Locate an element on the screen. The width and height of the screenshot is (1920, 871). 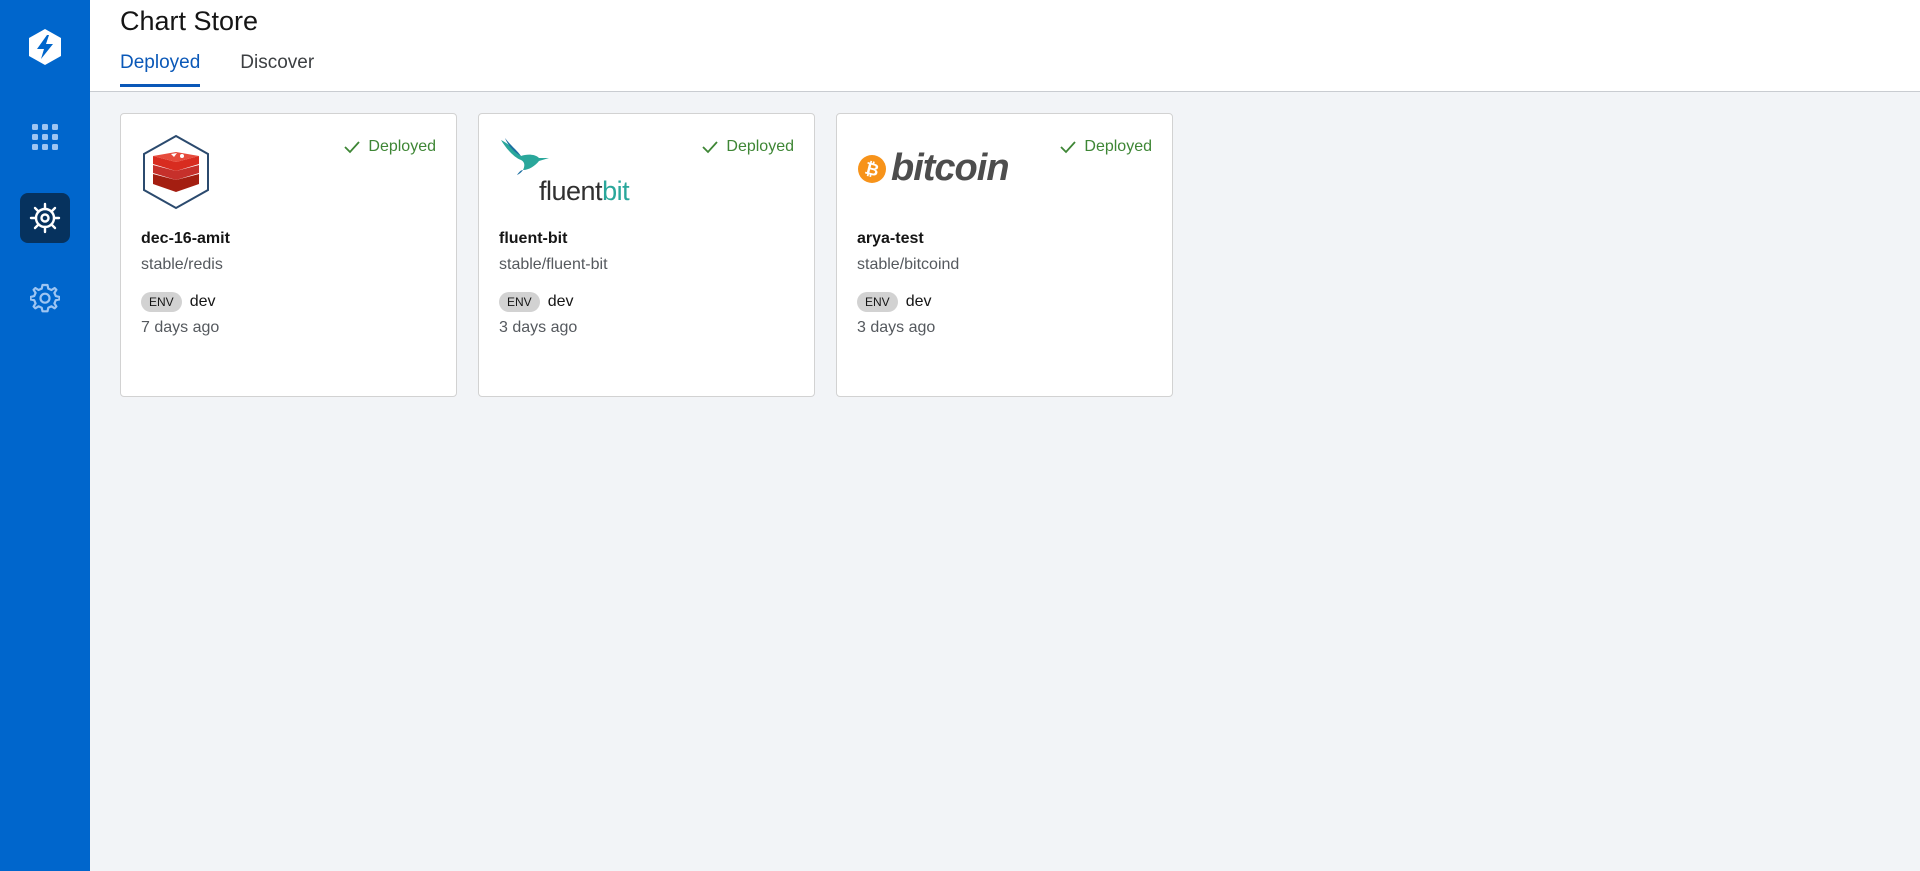
chart-name: stable/fluent-bit is located at coordinates (553, 264).